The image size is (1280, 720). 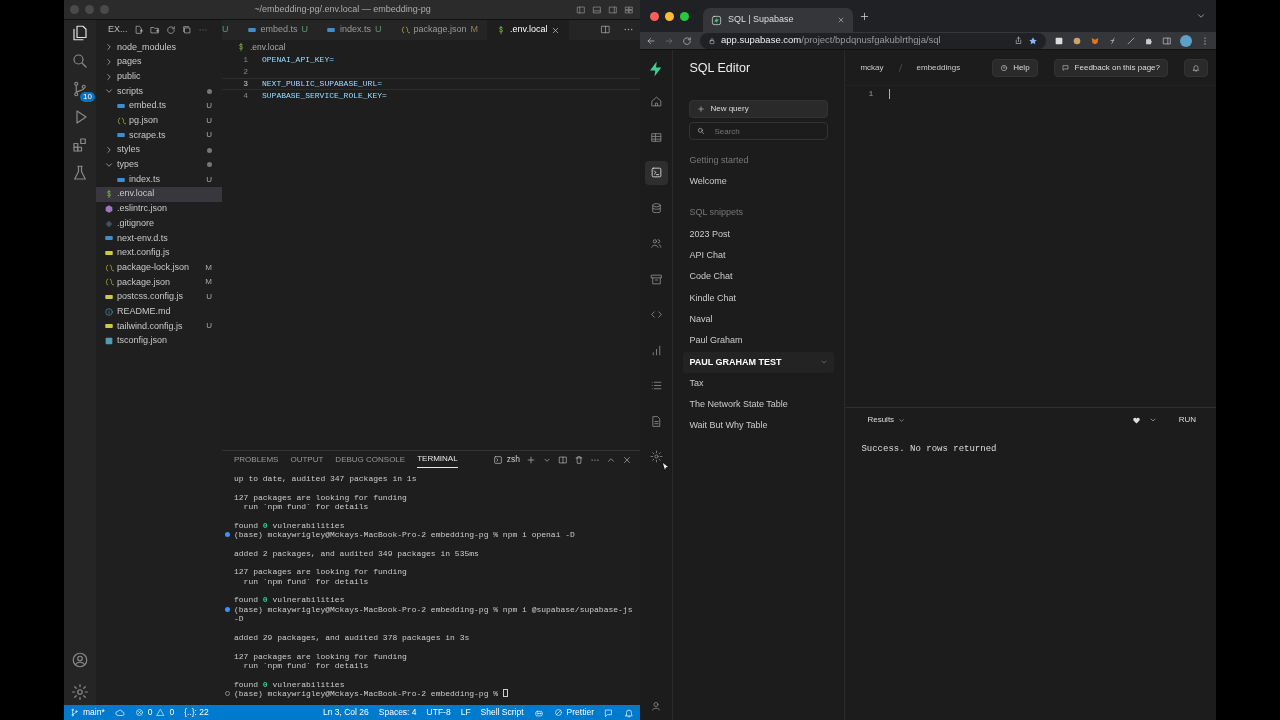 What do you see at coordinates (268, 47) in the screenshot?
I see `breadcrumb: .env.local` at bounding box center [268, 47].